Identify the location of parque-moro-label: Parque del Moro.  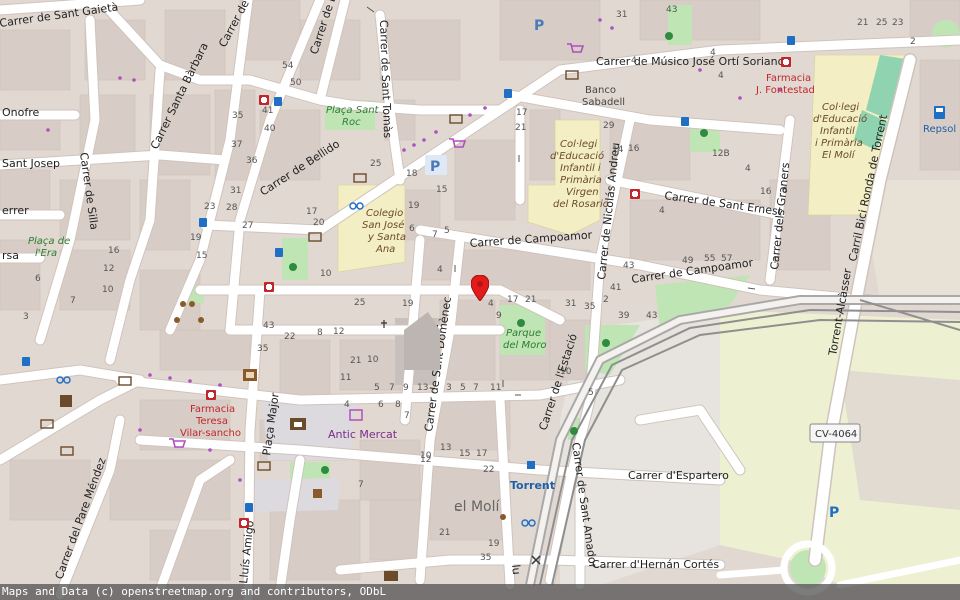
(524, 339).